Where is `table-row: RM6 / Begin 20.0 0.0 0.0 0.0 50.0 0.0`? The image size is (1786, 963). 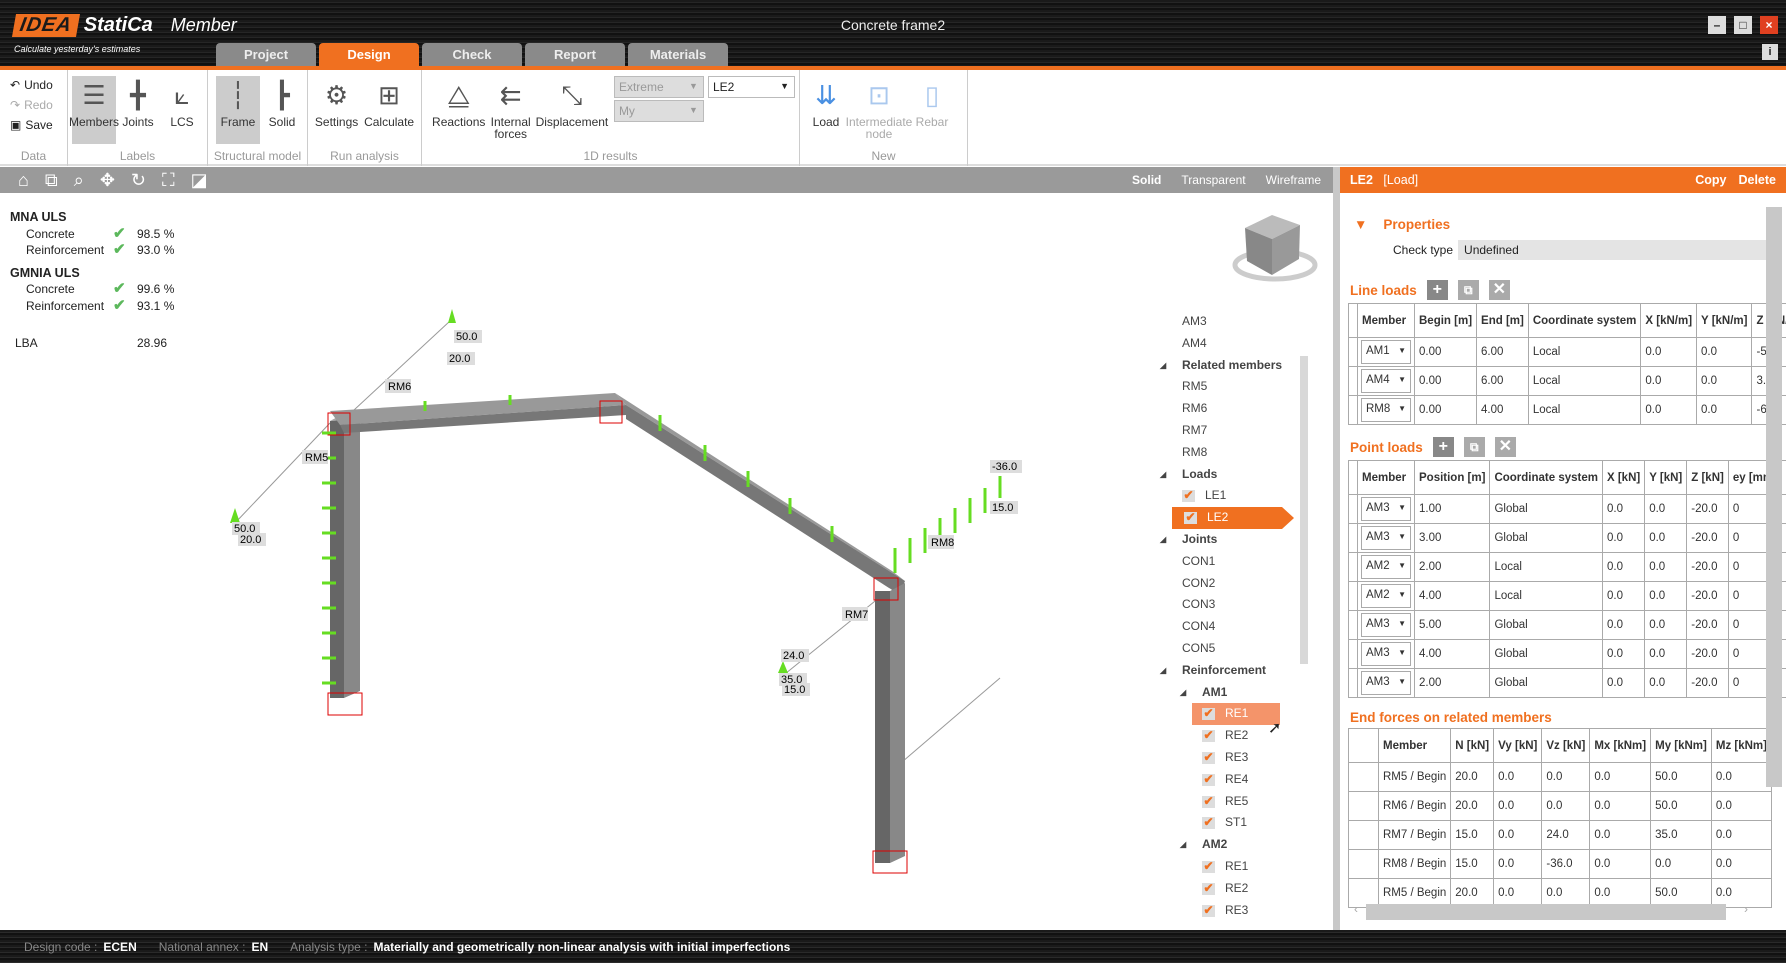 table-row: RM6 / Begin 20.0 0.0 0.0 0.0 50.0 0.0 is located at coordinates (1560, 806).